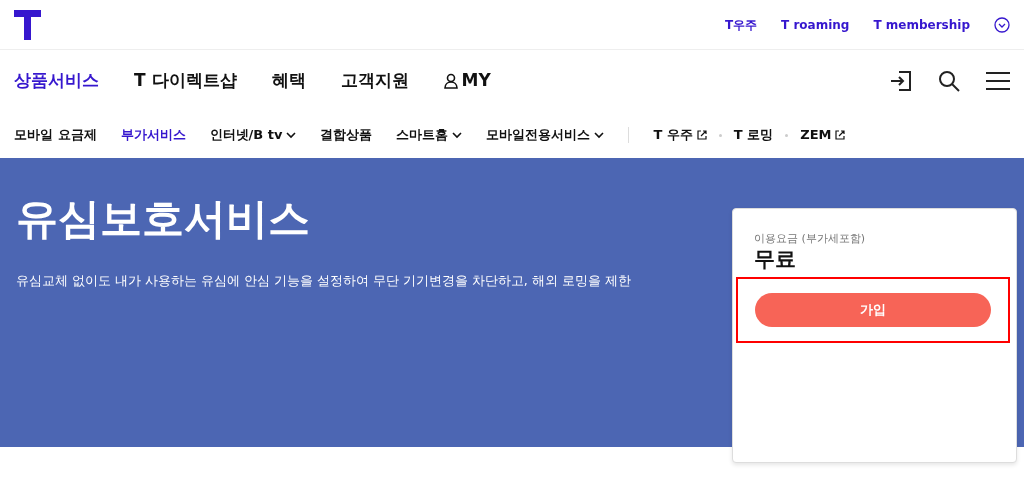  I want to click on nav-tab: MY, so click(467, 81).